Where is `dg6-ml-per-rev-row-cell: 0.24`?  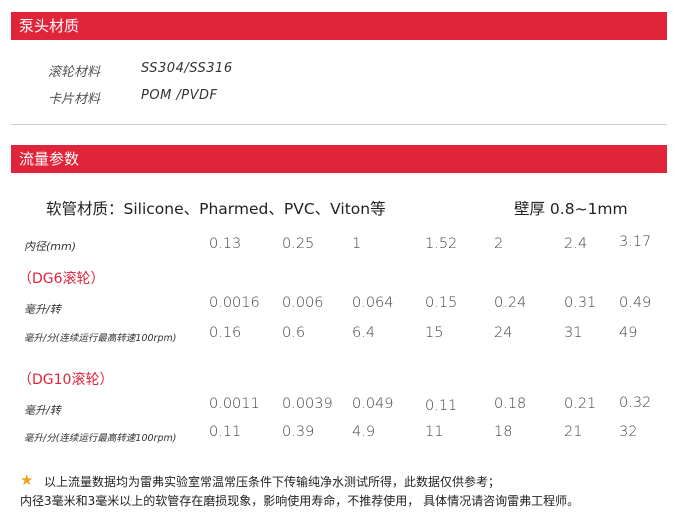 dg6-ml-per-rev-row-cell: 0.24 is located at coordinates (510, 303).